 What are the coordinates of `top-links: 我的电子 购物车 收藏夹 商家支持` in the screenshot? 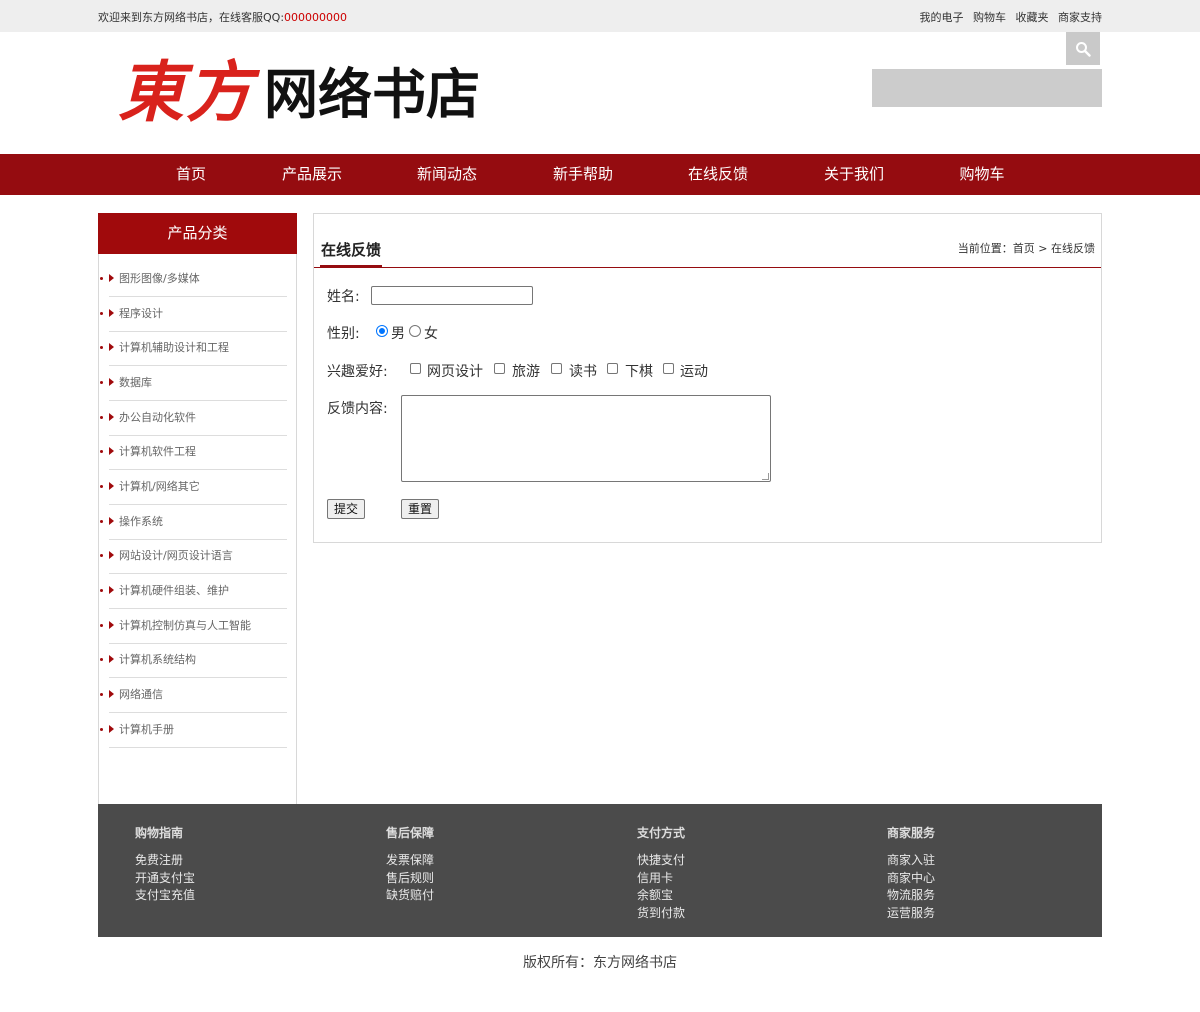 It's located at (1008, 17).